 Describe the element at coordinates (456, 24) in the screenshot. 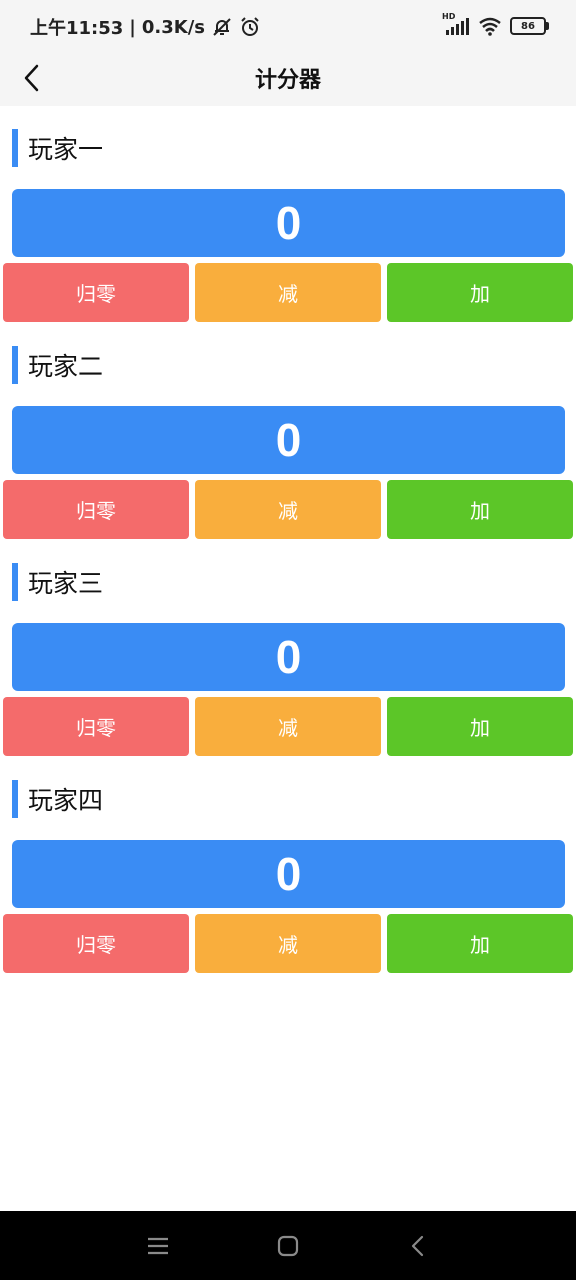

I see `signal-icon: HD` at that location.